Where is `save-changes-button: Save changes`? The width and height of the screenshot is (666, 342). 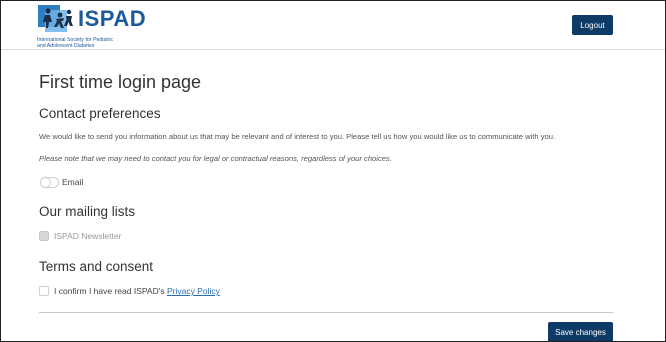
save-changes-button: Save changes is located at coordinates (580, 331).